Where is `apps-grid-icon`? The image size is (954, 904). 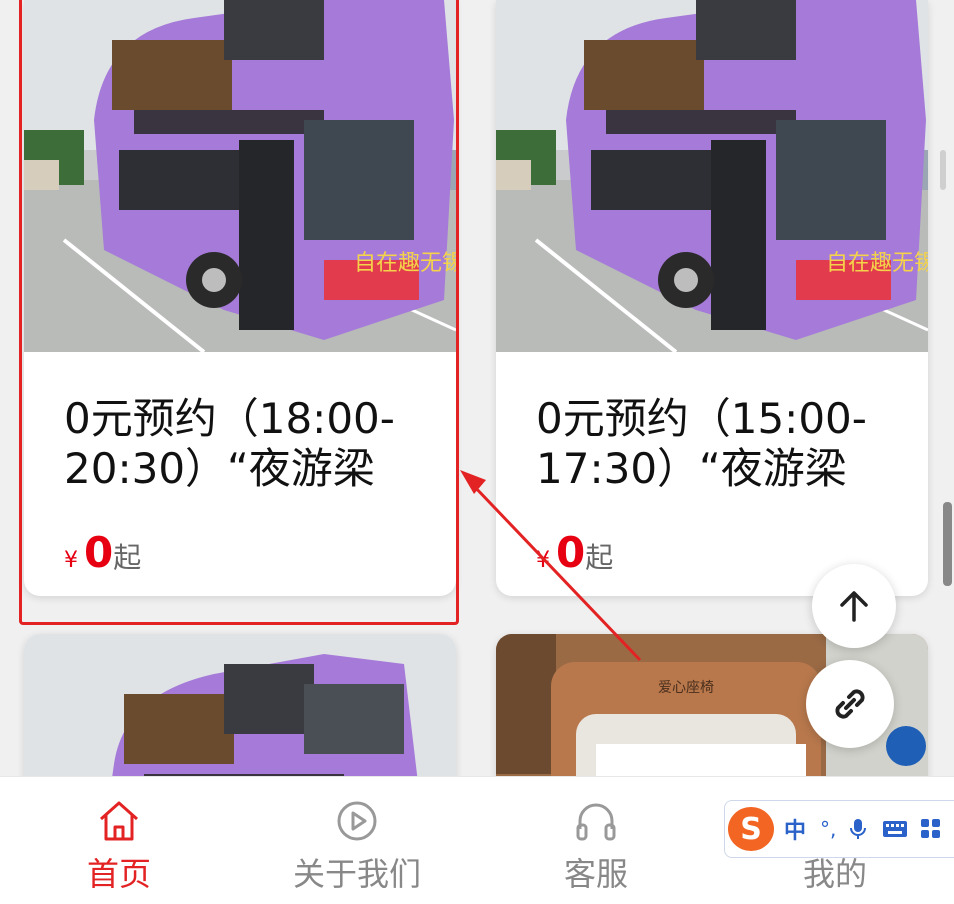 apps-grid-icon is located at coordinates (931, 829).